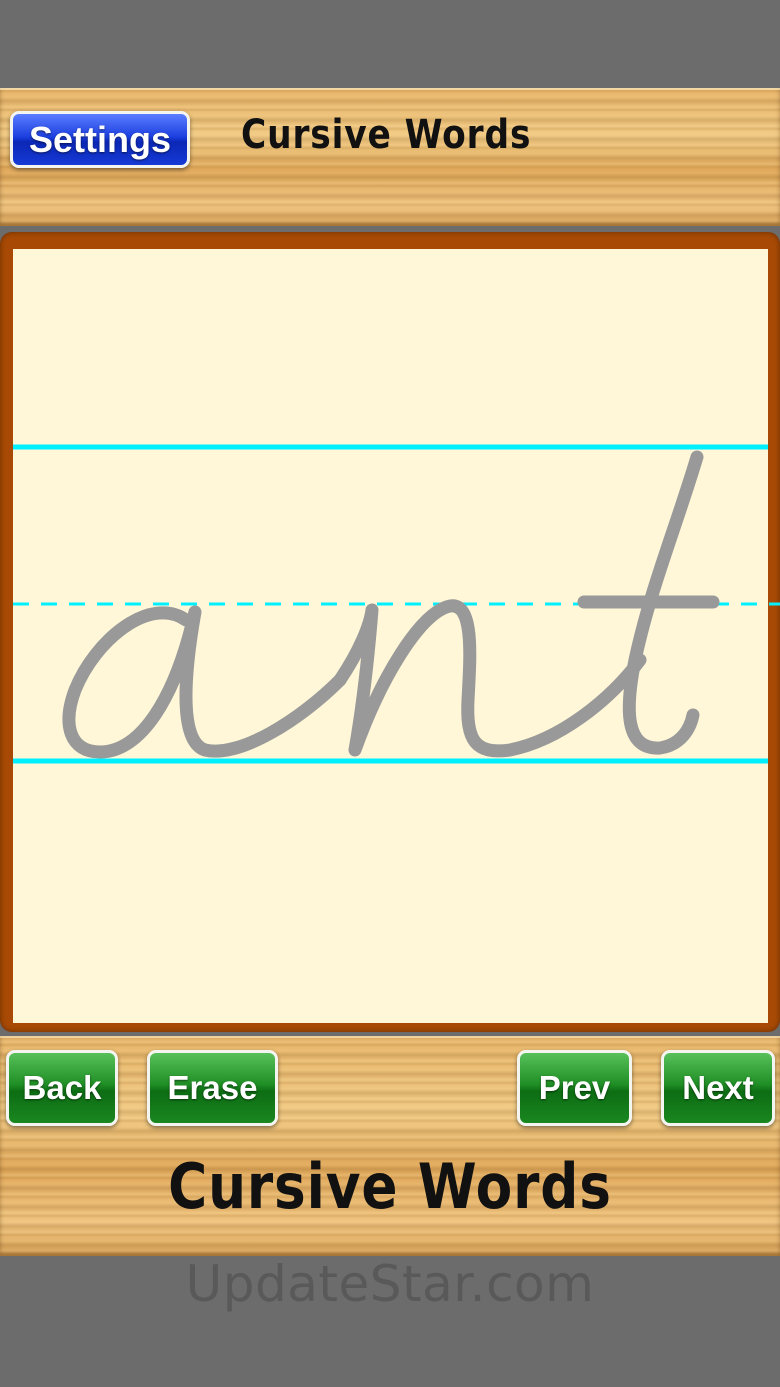 The width and height of the screenshot is (780, 1387). I want to click on letter-a-stroke, so click(204, 682).